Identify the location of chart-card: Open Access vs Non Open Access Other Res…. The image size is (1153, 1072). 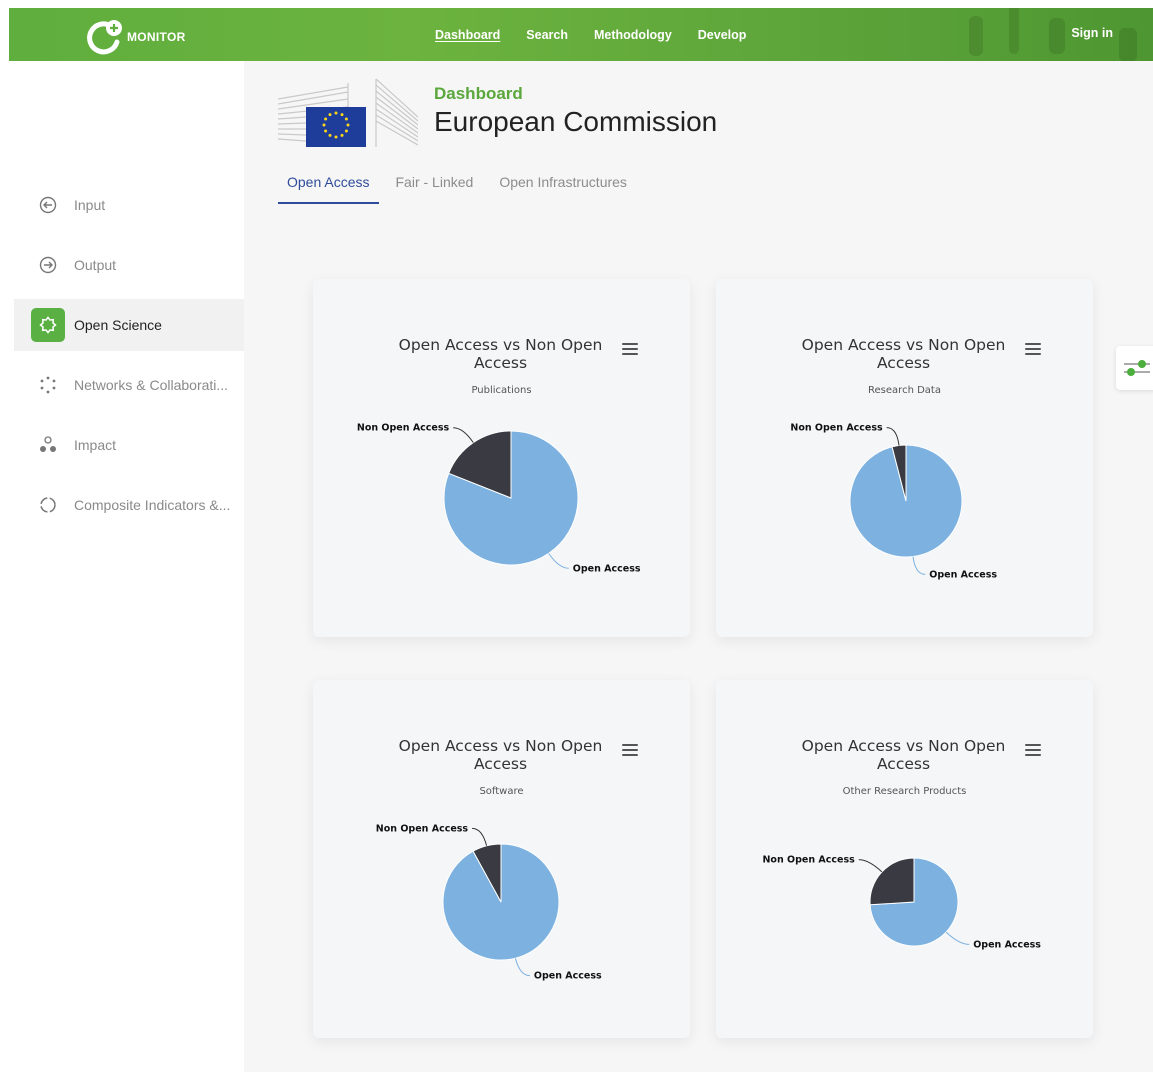
(904, 859).